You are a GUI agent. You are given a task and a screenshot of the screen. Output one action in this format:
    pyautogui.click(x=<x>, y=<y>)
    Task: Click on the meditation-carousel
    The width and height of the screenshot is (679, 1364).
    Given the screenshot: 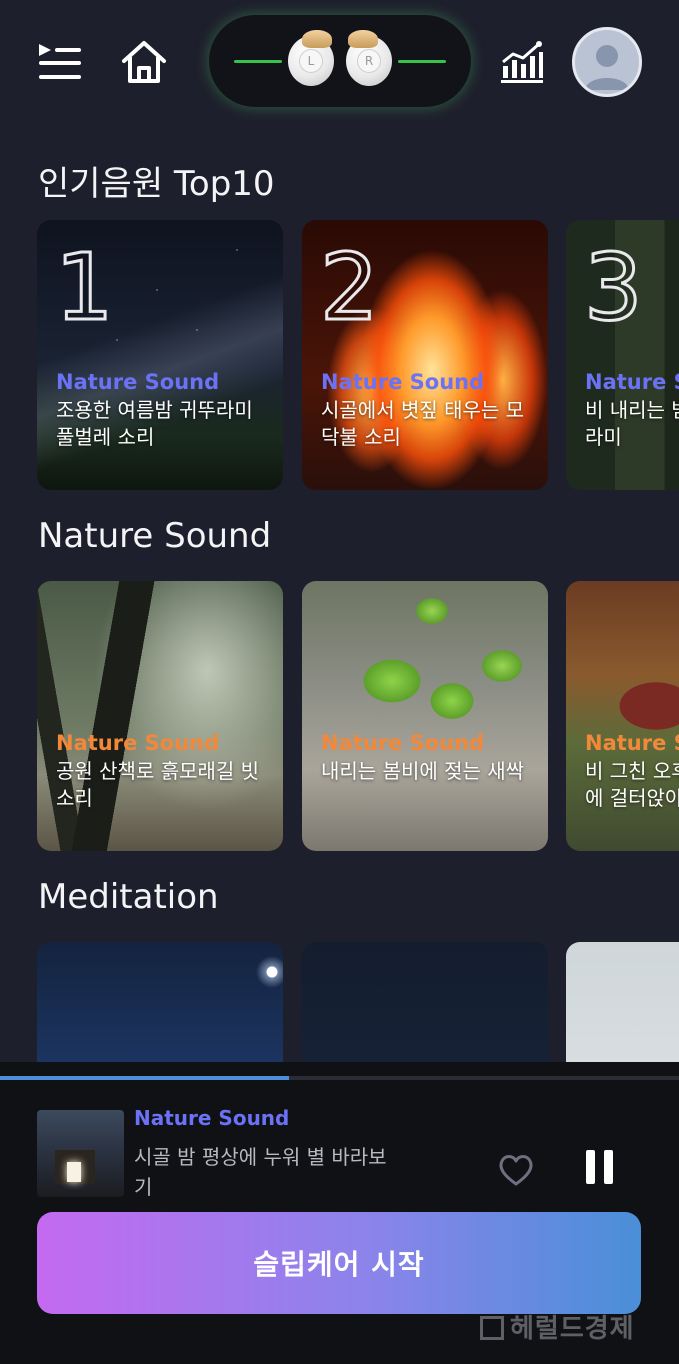 What is the action you would take?
    pyautogui.click(x=339, y=1002)
    